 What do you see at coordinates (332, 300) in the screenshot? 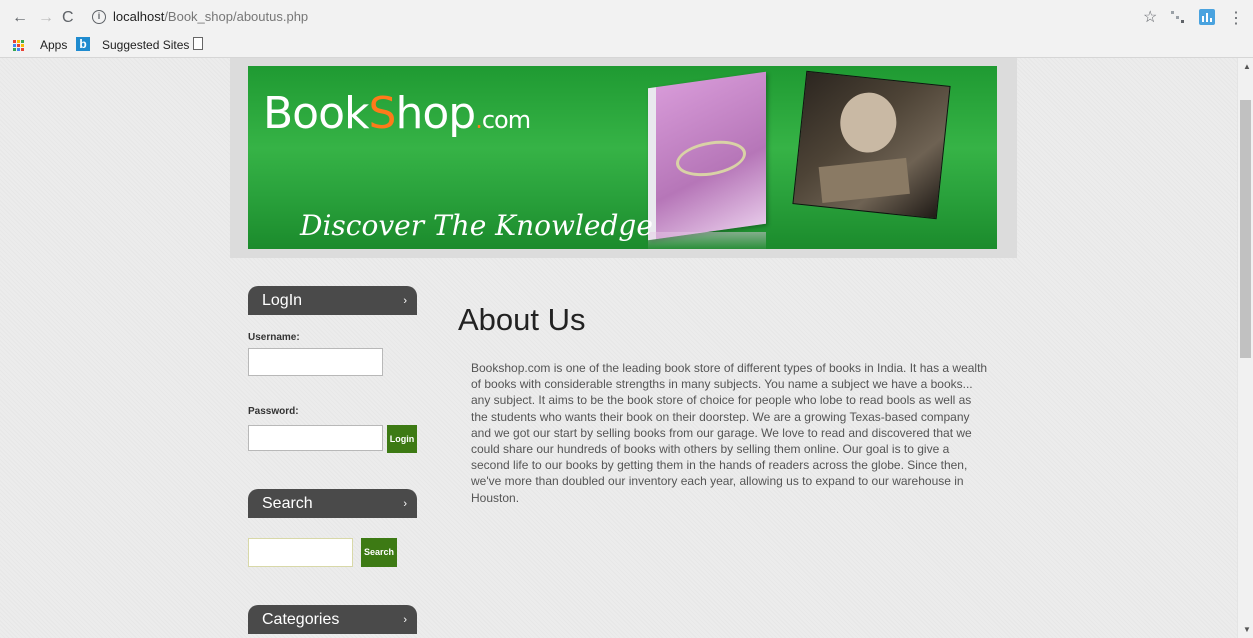
I see `login-widget-header: LogIn ›` at bounding box center [332, 300].